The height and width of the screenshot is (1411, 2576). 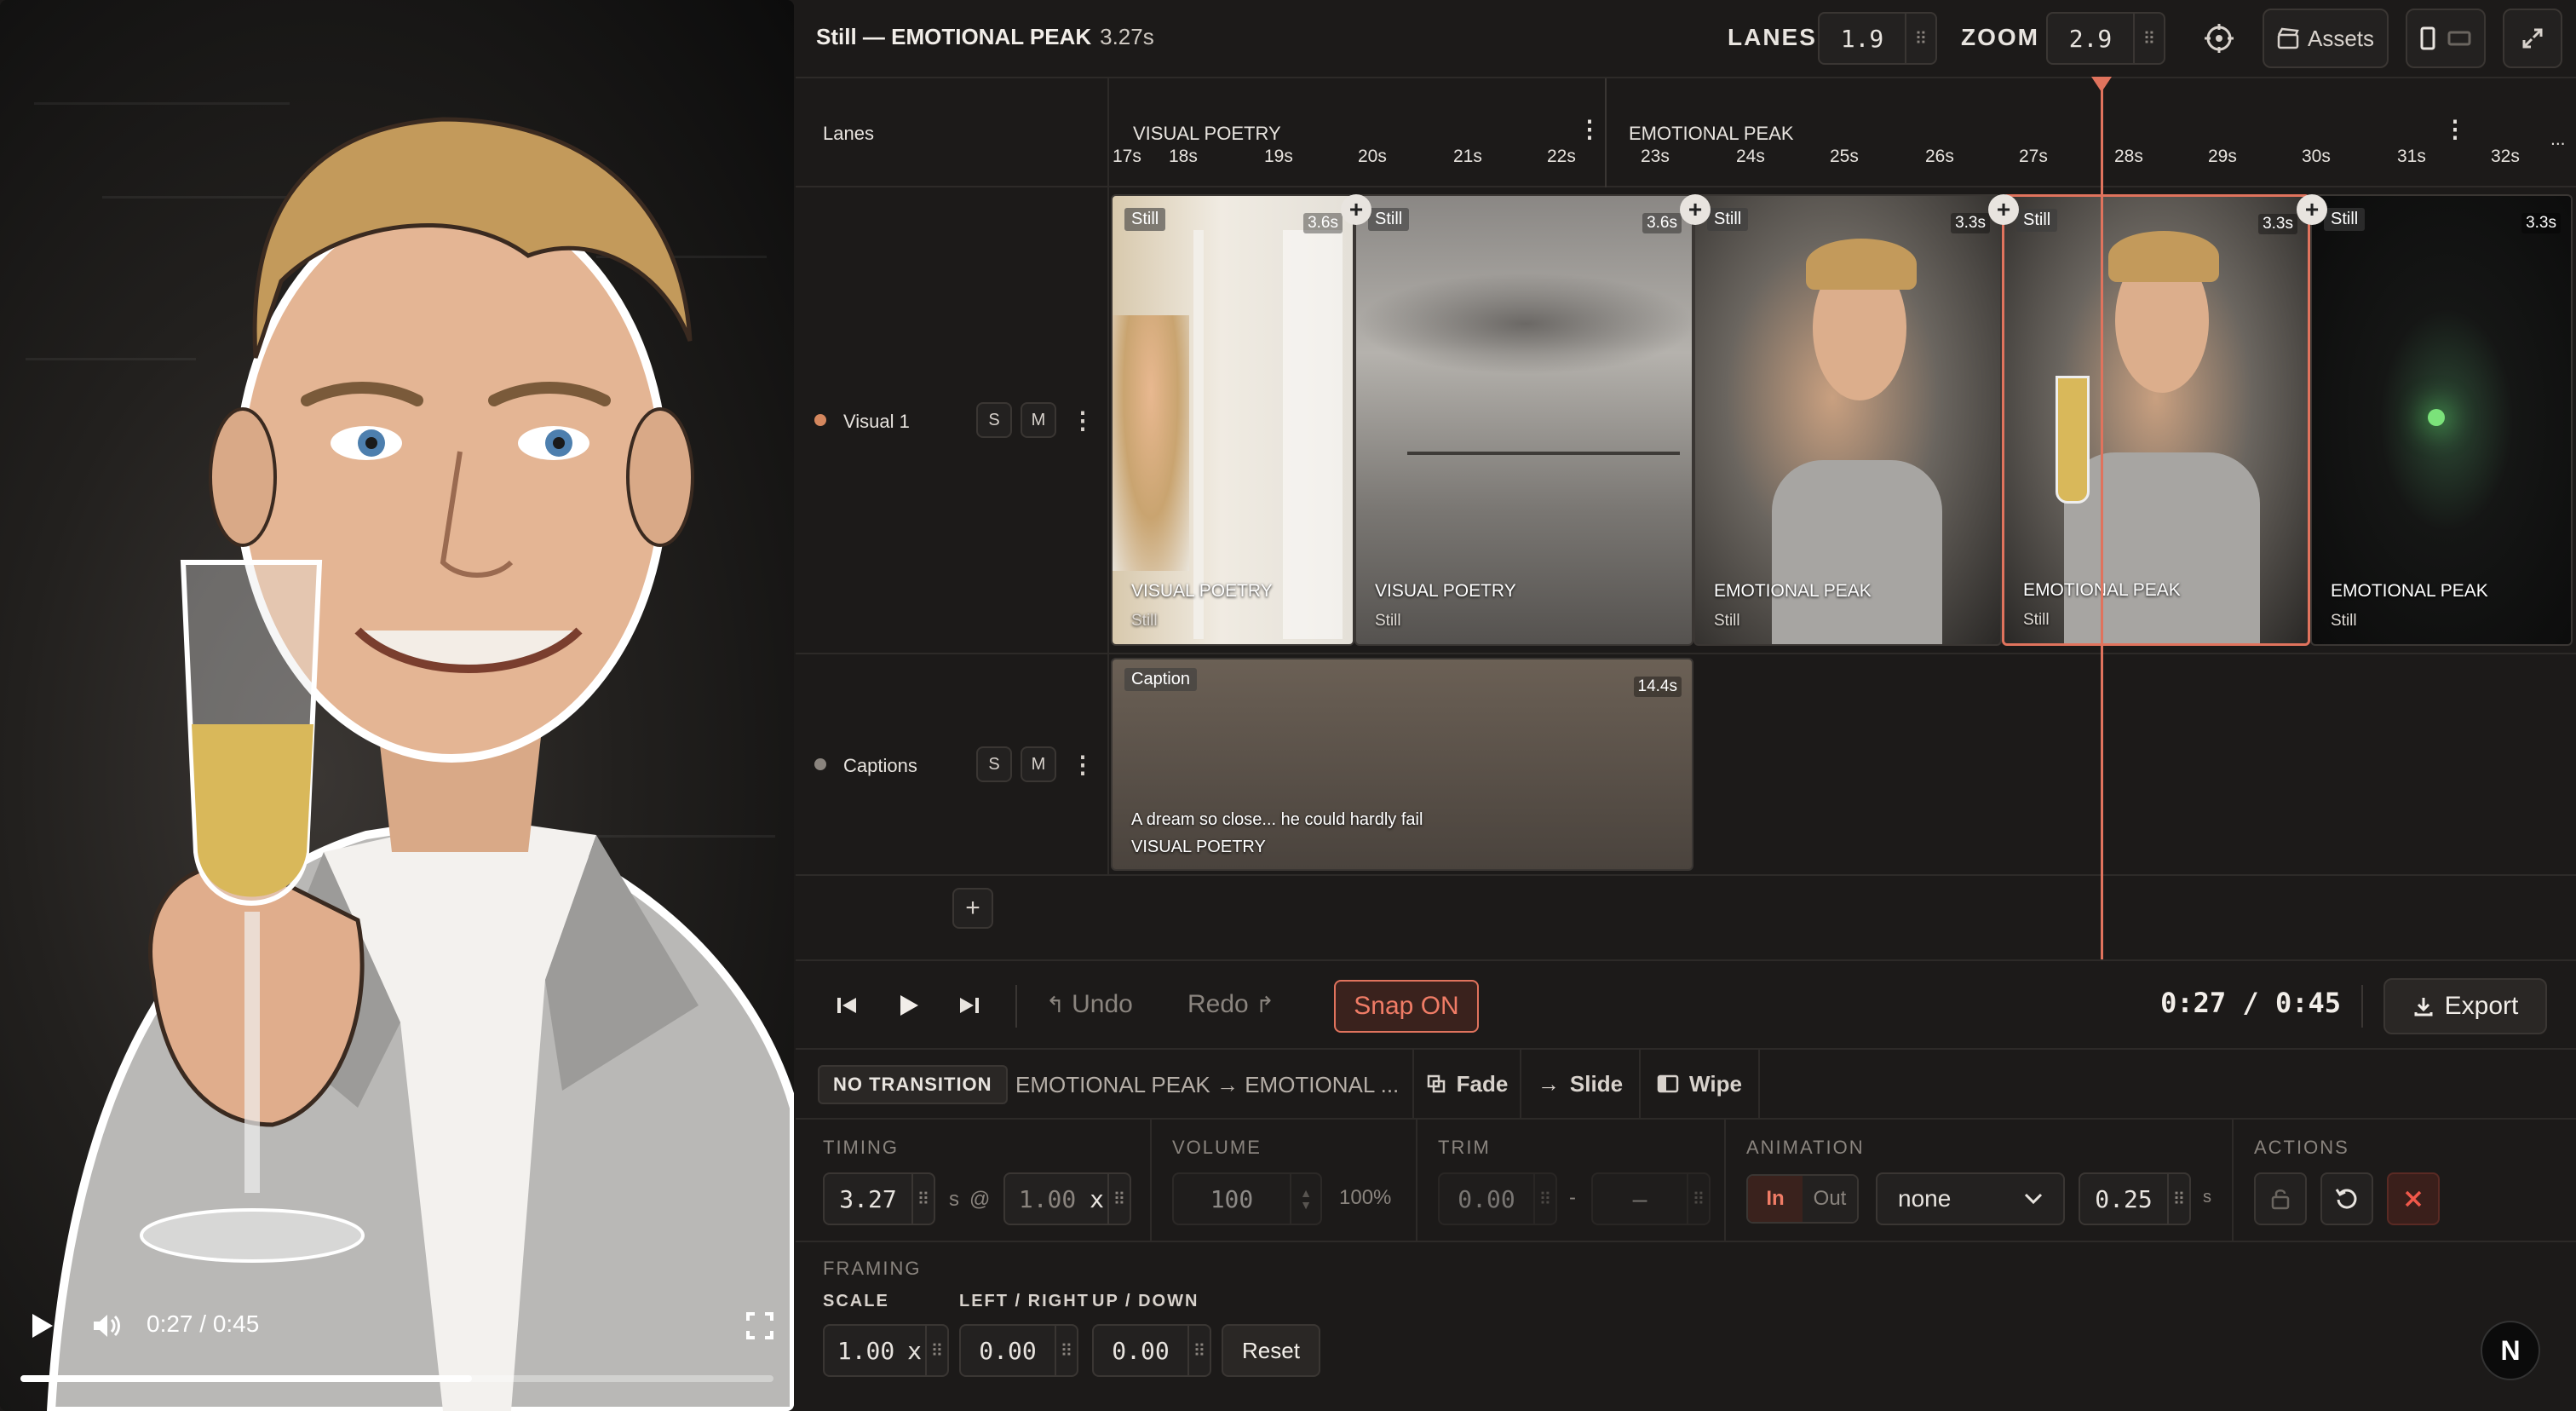 What do you see at coordinates (2219, 38) in the screenshot?
I see `locate-button` at bounding box center [2219, 38].